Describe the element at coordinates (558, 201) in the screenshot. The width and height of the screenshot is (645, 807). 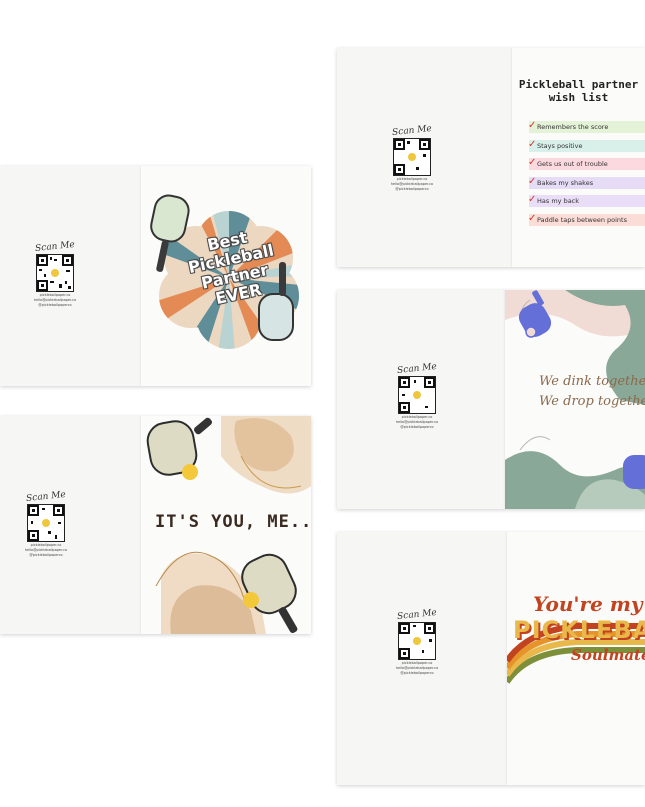
I see `wish-list-item-label: Has my back` at that location.